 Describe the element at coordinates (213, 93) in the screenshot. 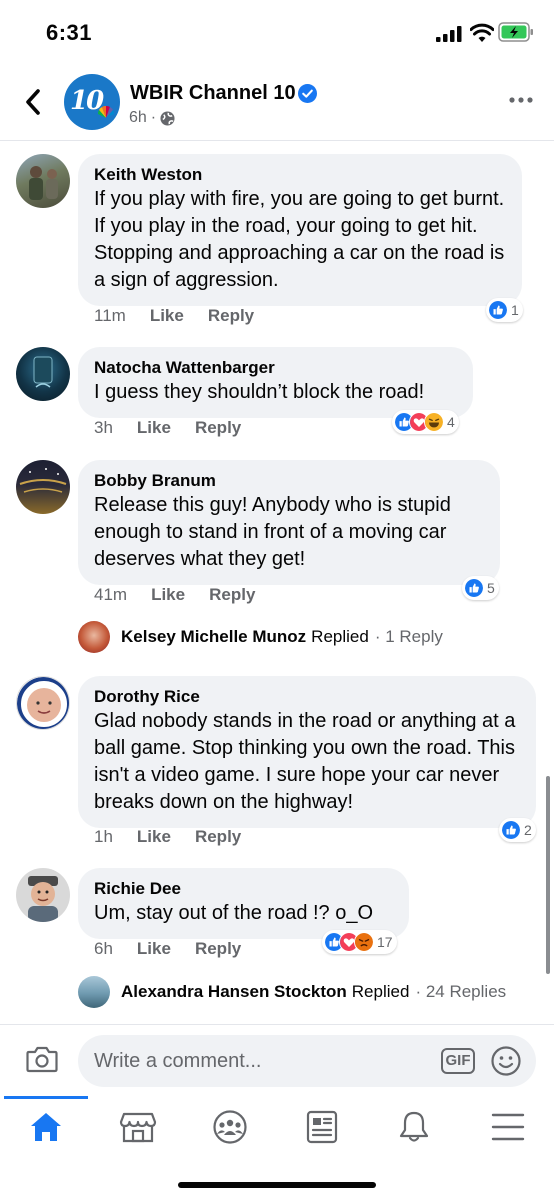

I see `page-name: WBIR Channel 10` at that location.